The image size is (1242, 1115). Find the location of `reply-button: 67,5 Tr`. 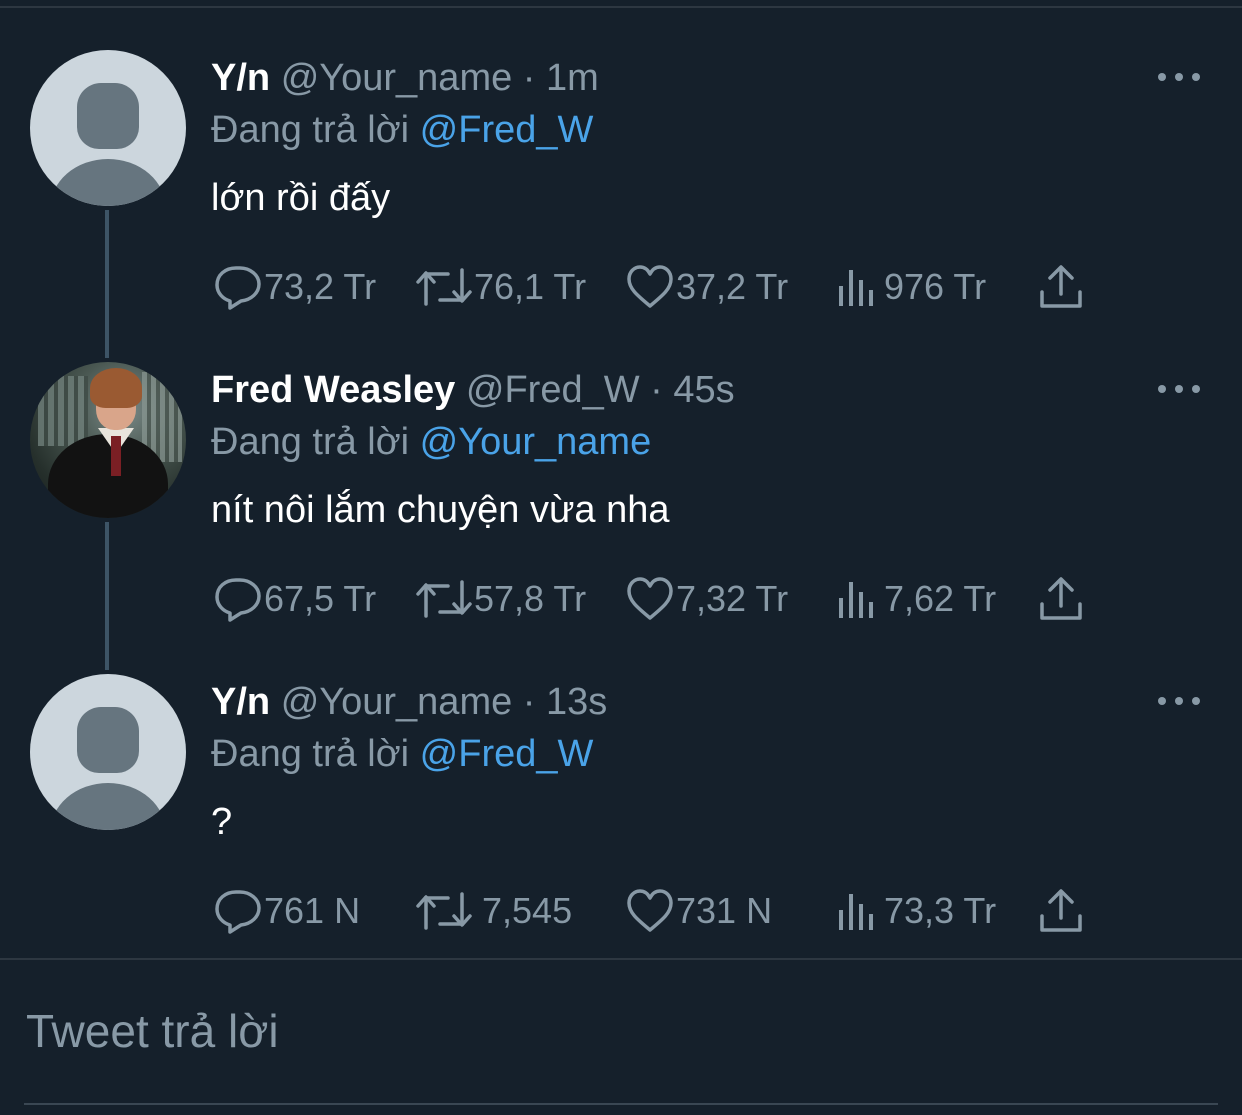

reply-button: 67,5 Tr is located at coordinates (295, 599).